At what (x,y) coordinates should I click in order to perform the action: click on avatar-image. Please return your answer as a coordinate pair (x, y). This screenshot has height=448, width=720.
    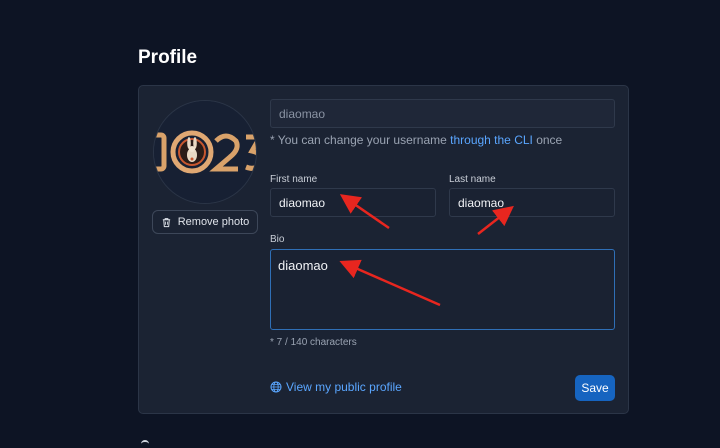
    Looking at the image, I should click on (205, 152).